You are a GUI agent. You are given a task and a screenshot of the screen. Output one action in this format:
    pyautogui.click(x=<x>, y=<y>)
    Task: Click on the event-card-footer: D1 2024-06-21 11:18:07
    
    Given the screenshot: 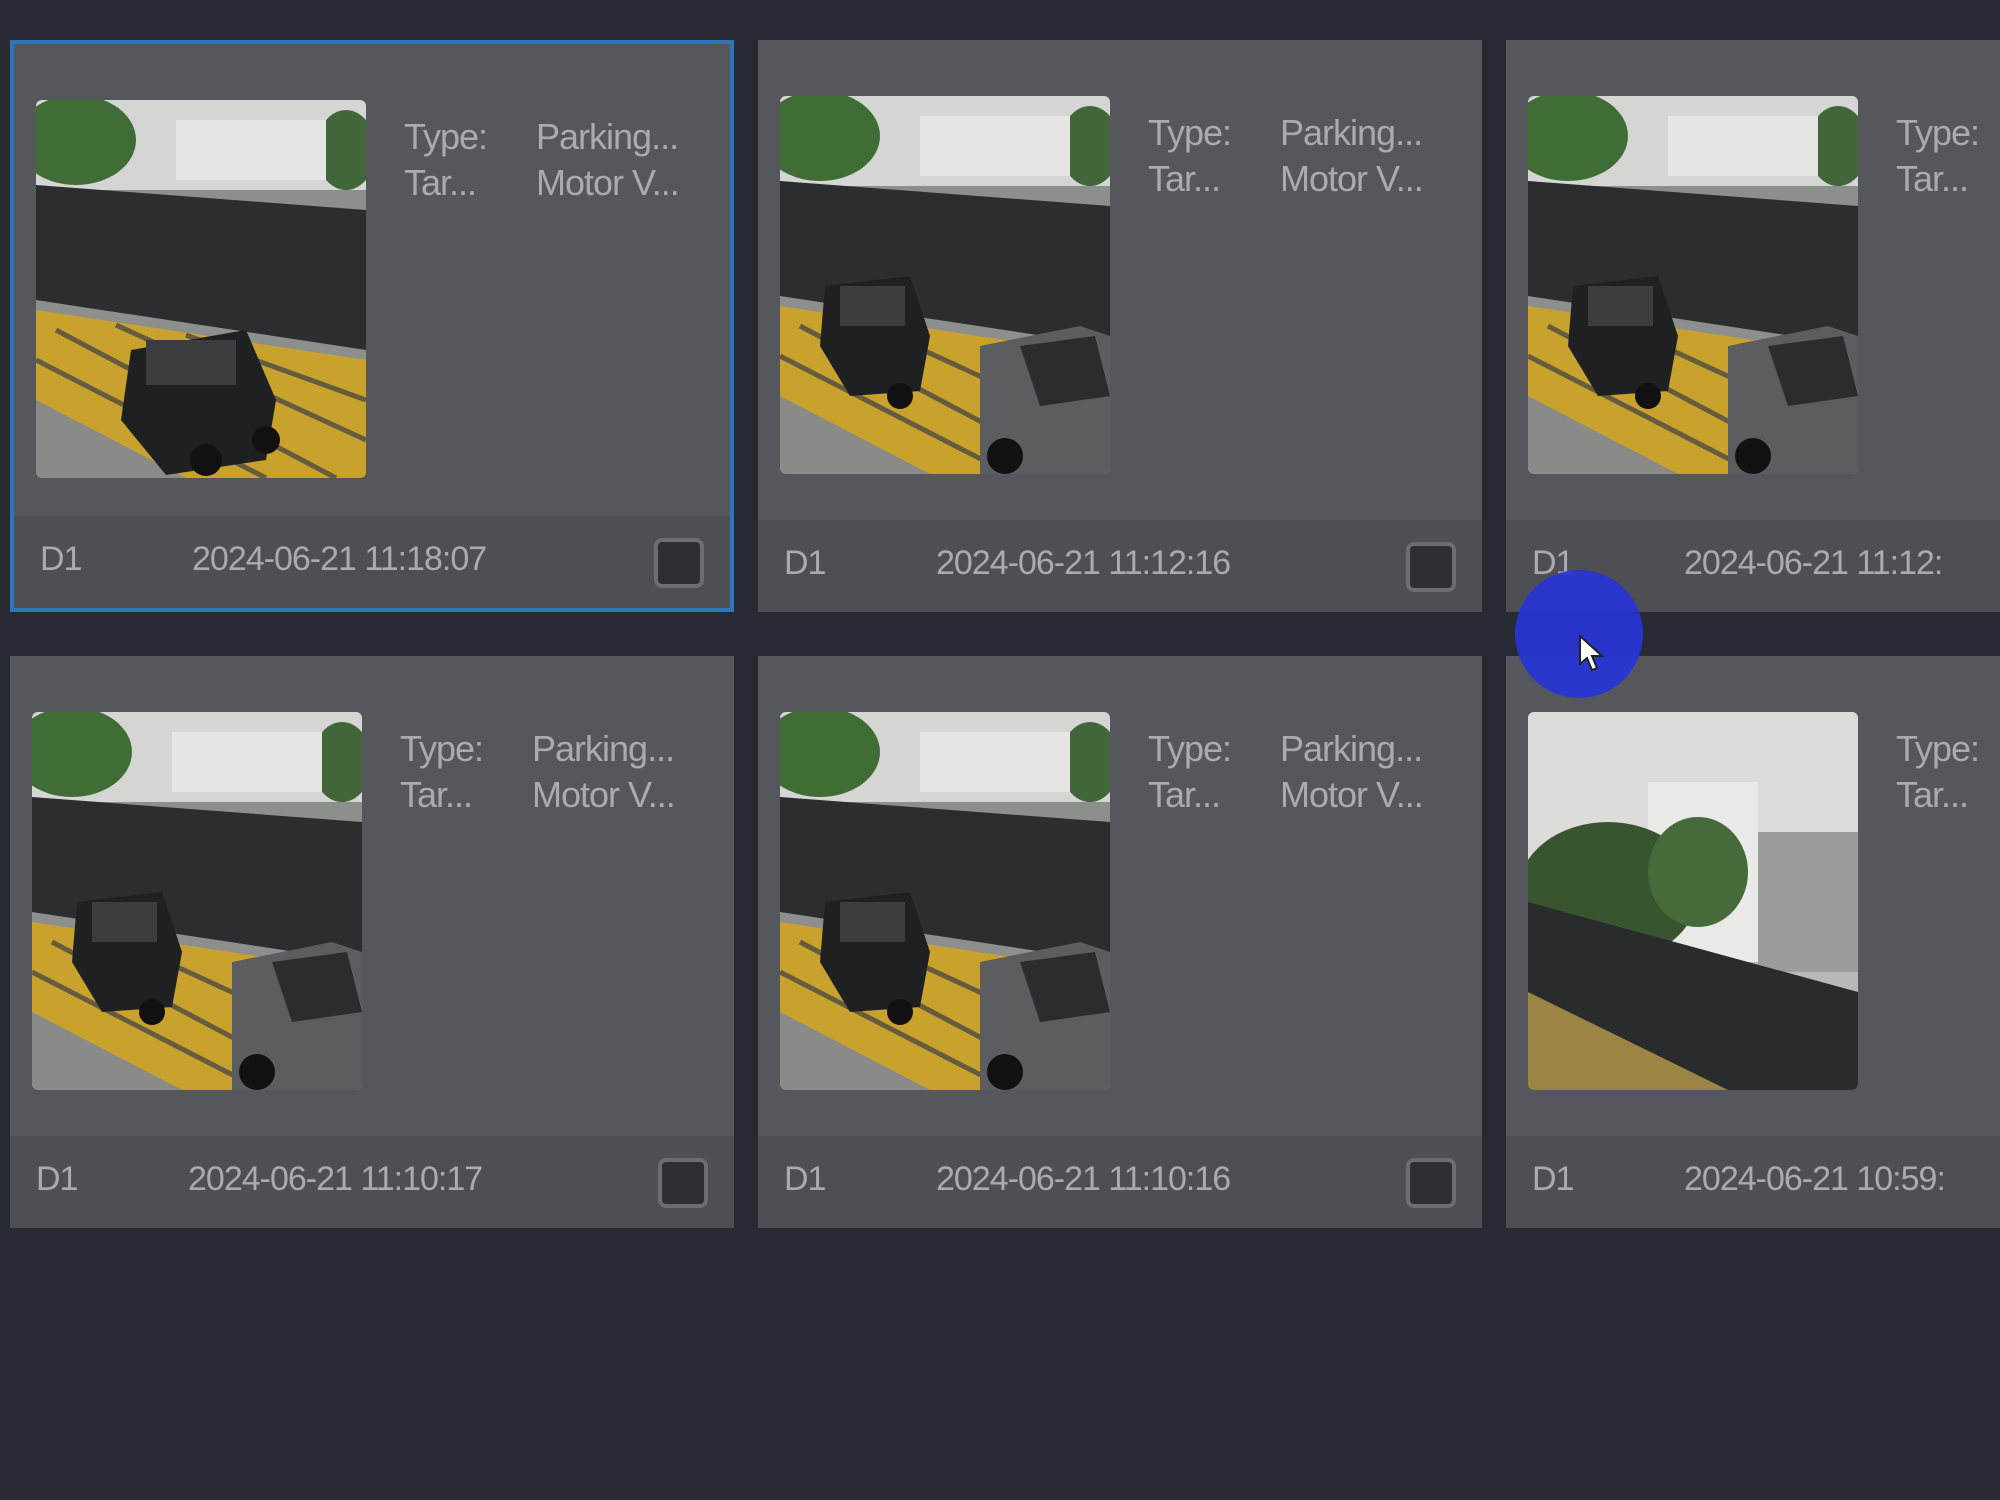 What is the action you would take?
    pyautogui.click(x=372, y=562)
    